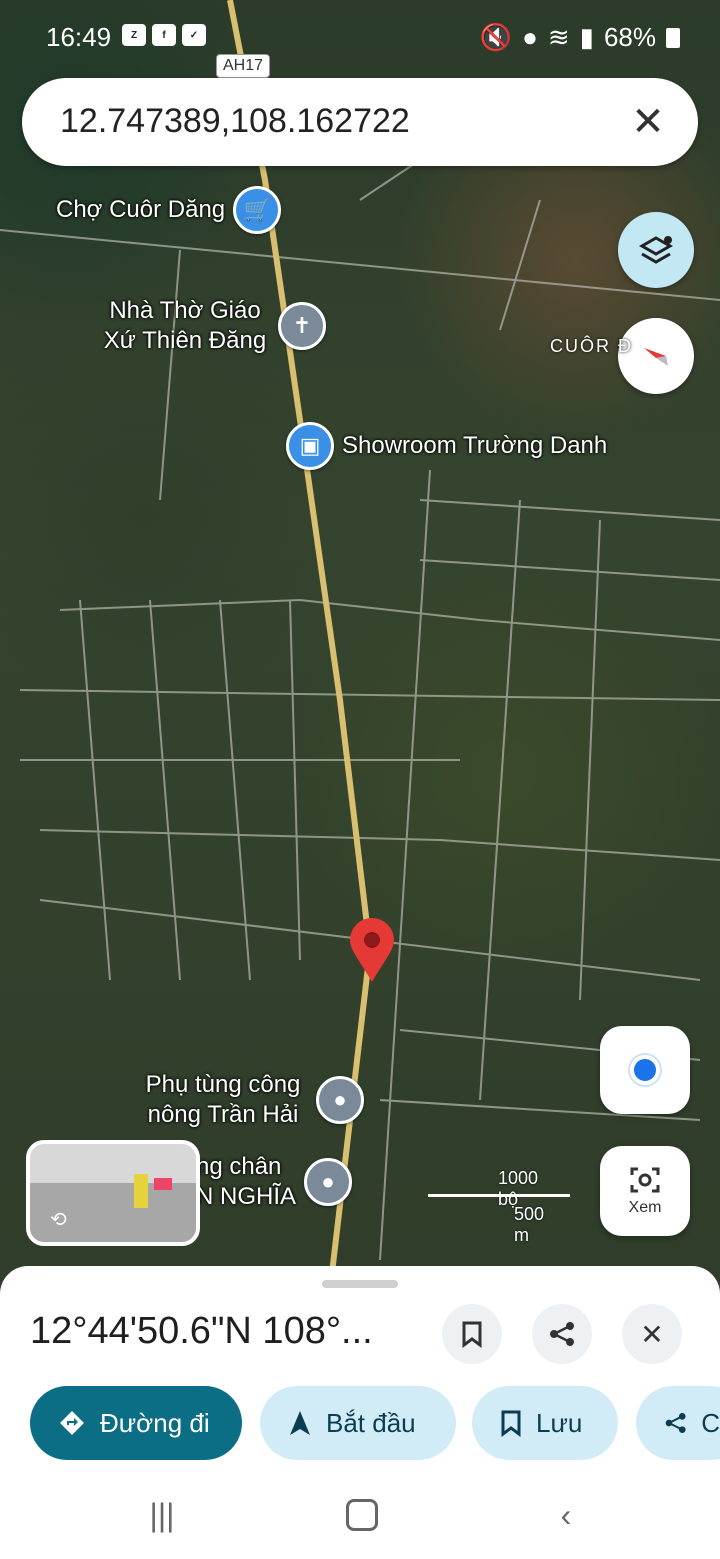 This screenshot has height=1559, width=720. I want to click on start-label: Bắt đầu, so click(371, 1422).